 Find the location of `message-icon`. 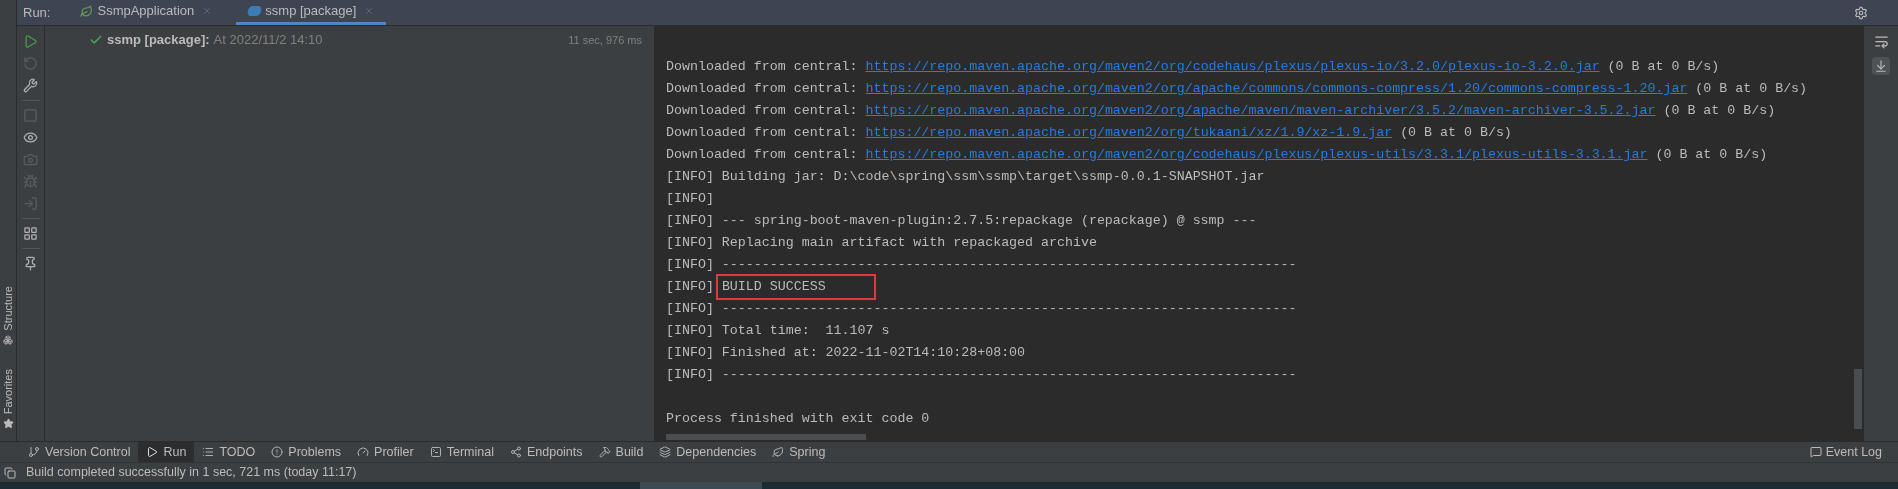

message-icon is located at coordinates (1815, 452).